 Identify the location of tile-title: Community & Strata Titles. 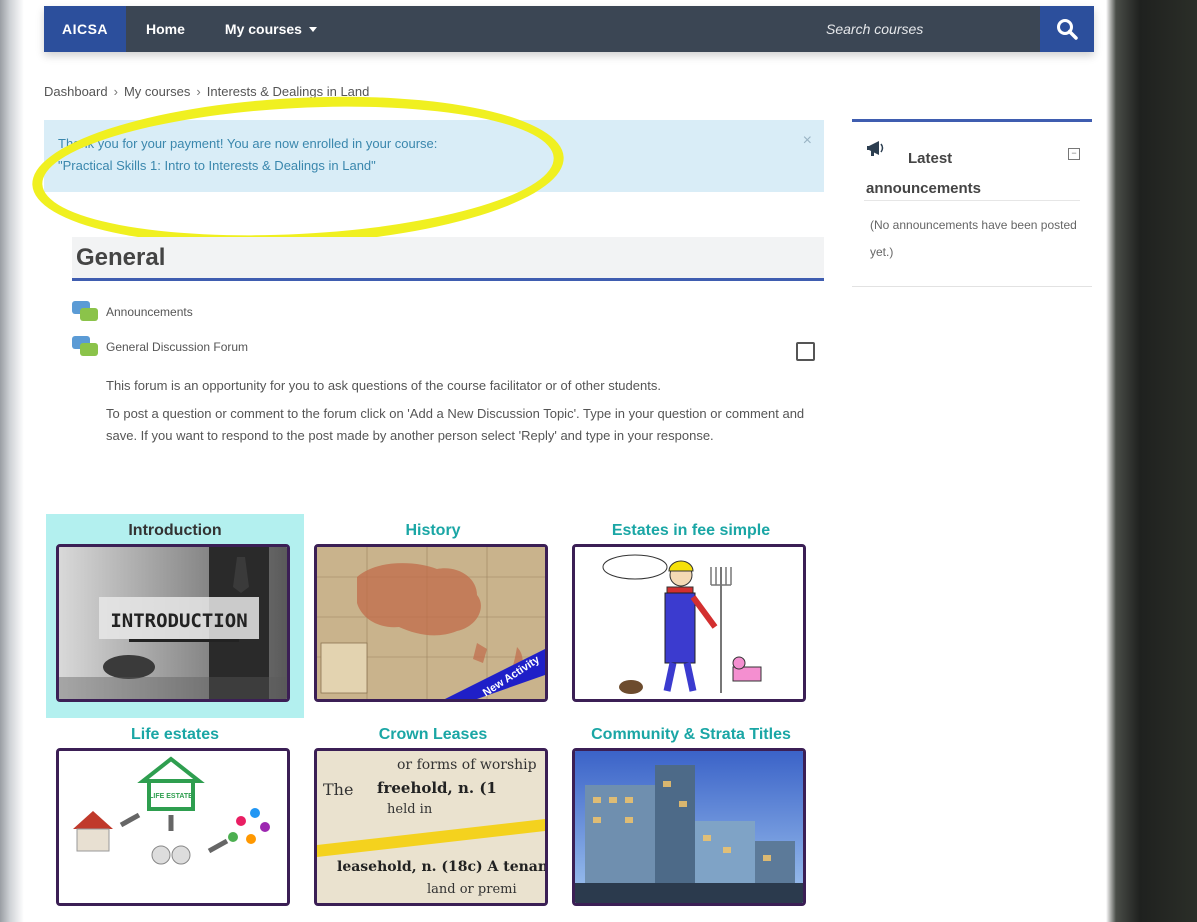
(691, 734).